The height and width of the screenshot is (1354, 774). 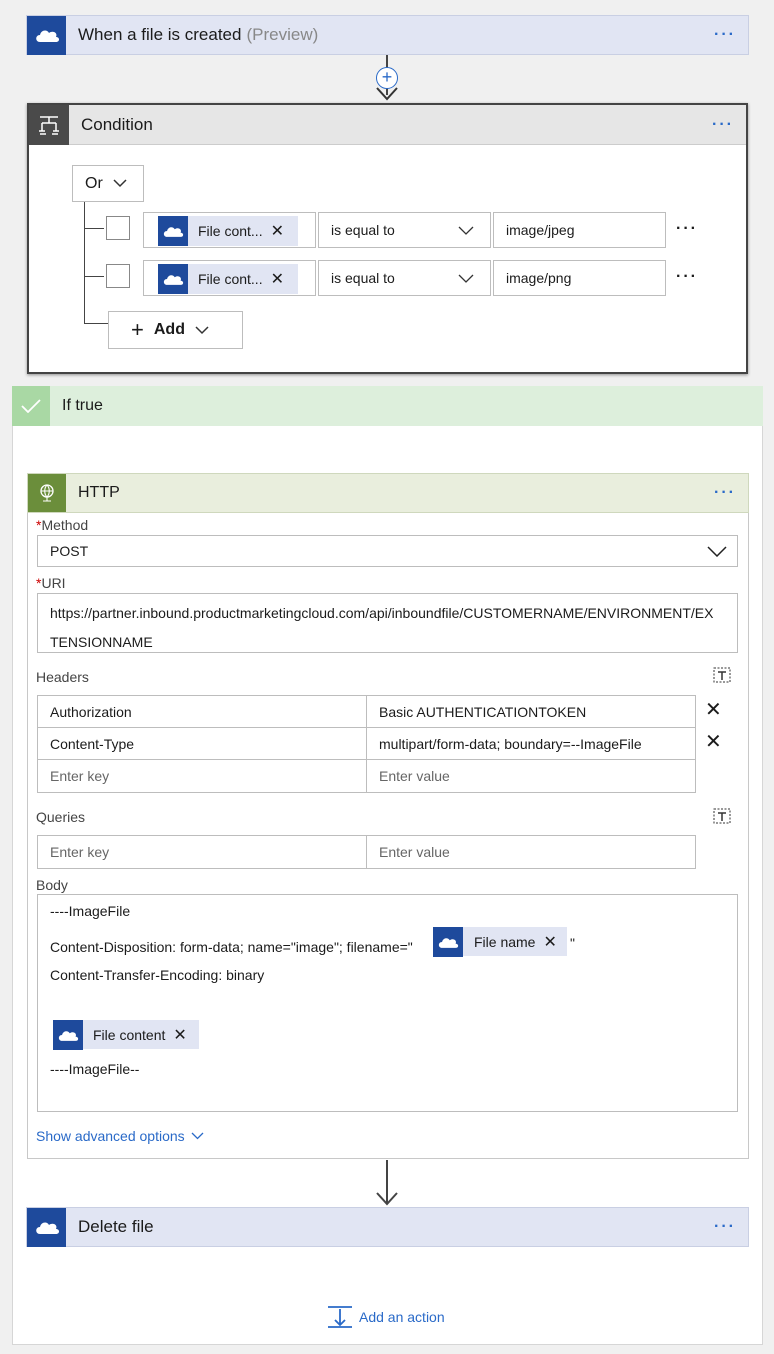 I want to click on header-key-input: Enter key, so click(x=202, y=776).